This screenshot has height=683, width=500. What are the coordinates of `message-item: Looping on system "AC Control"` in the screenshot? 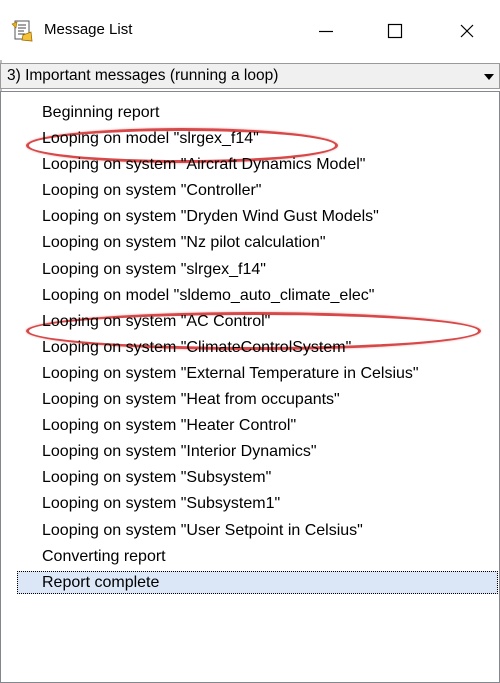 It's located at (250, 322).